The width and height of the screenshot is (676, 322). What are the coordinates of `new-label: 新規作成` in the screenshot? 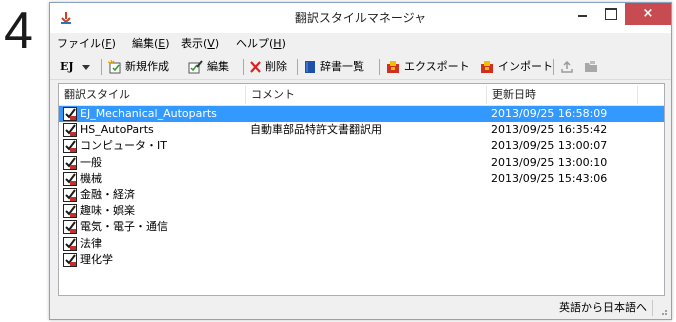 It's located at (147, 66).